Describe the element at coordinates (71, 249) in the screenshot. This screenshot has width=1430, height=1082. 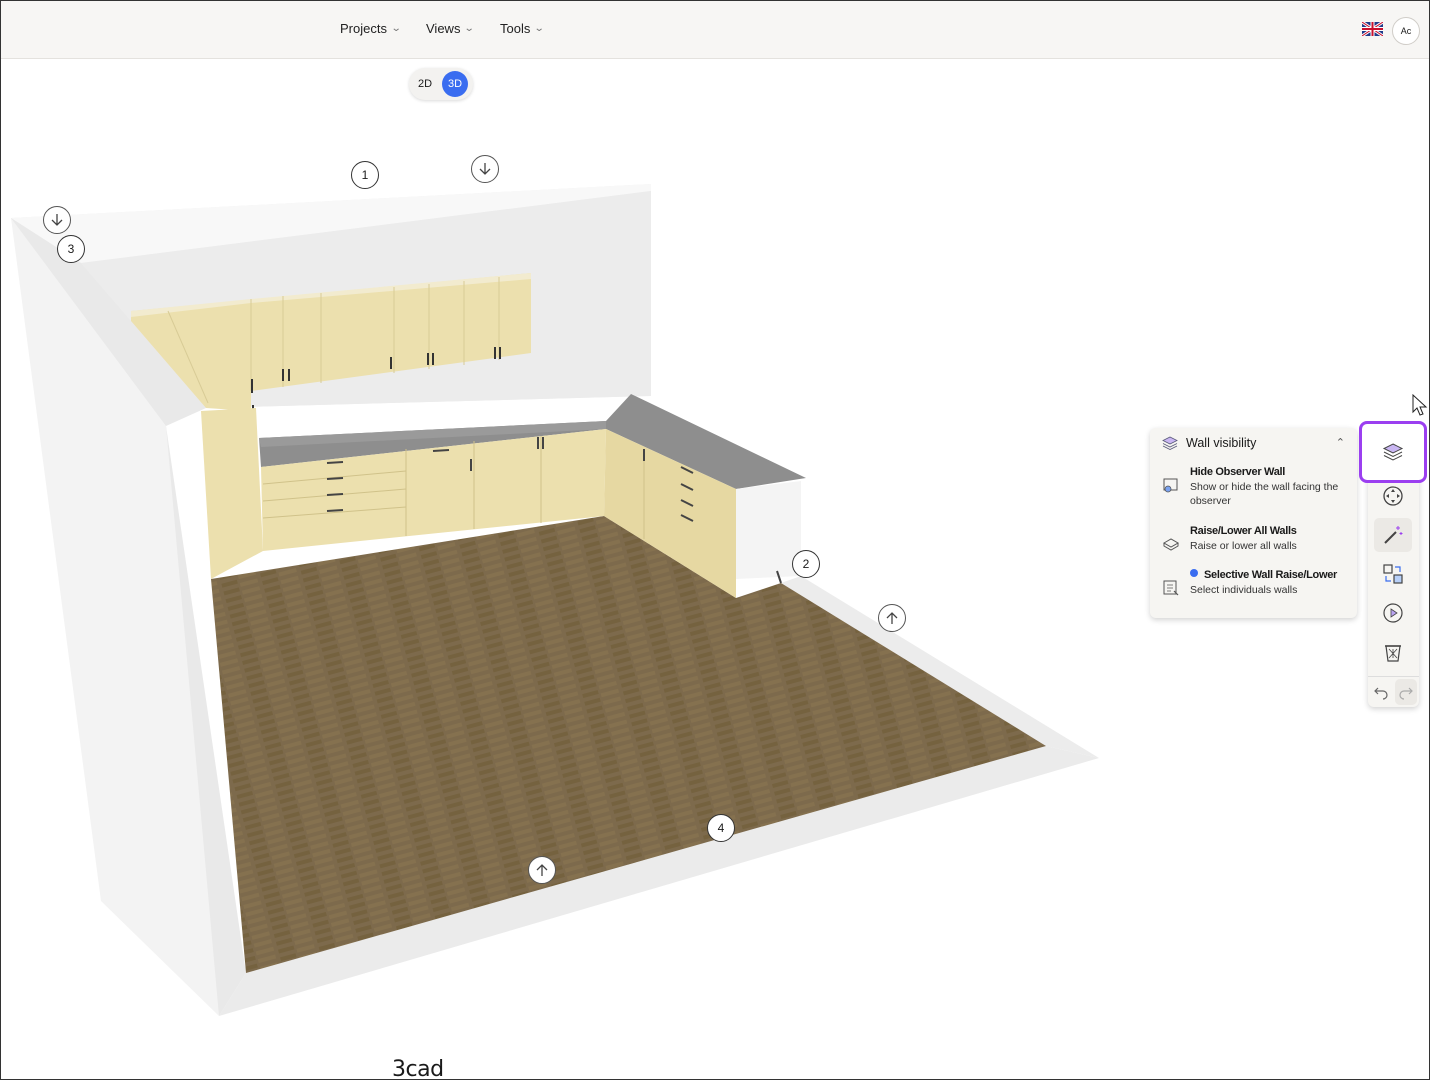
I see `wall-marker-3: 3` at that location.